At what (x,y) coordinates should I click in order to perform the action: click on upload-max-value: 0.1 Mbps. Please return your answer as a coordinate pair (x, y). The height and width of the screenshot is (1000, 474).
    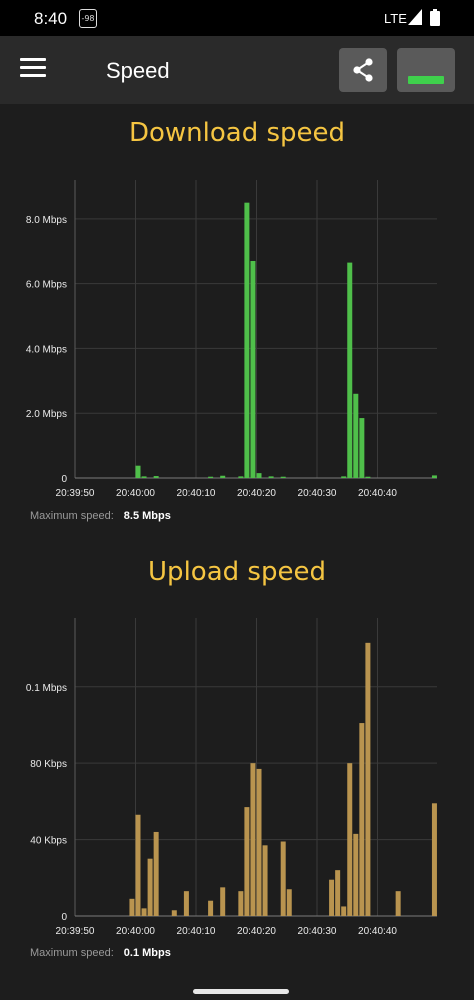
    Looking at the image, I should click on (147, 953).